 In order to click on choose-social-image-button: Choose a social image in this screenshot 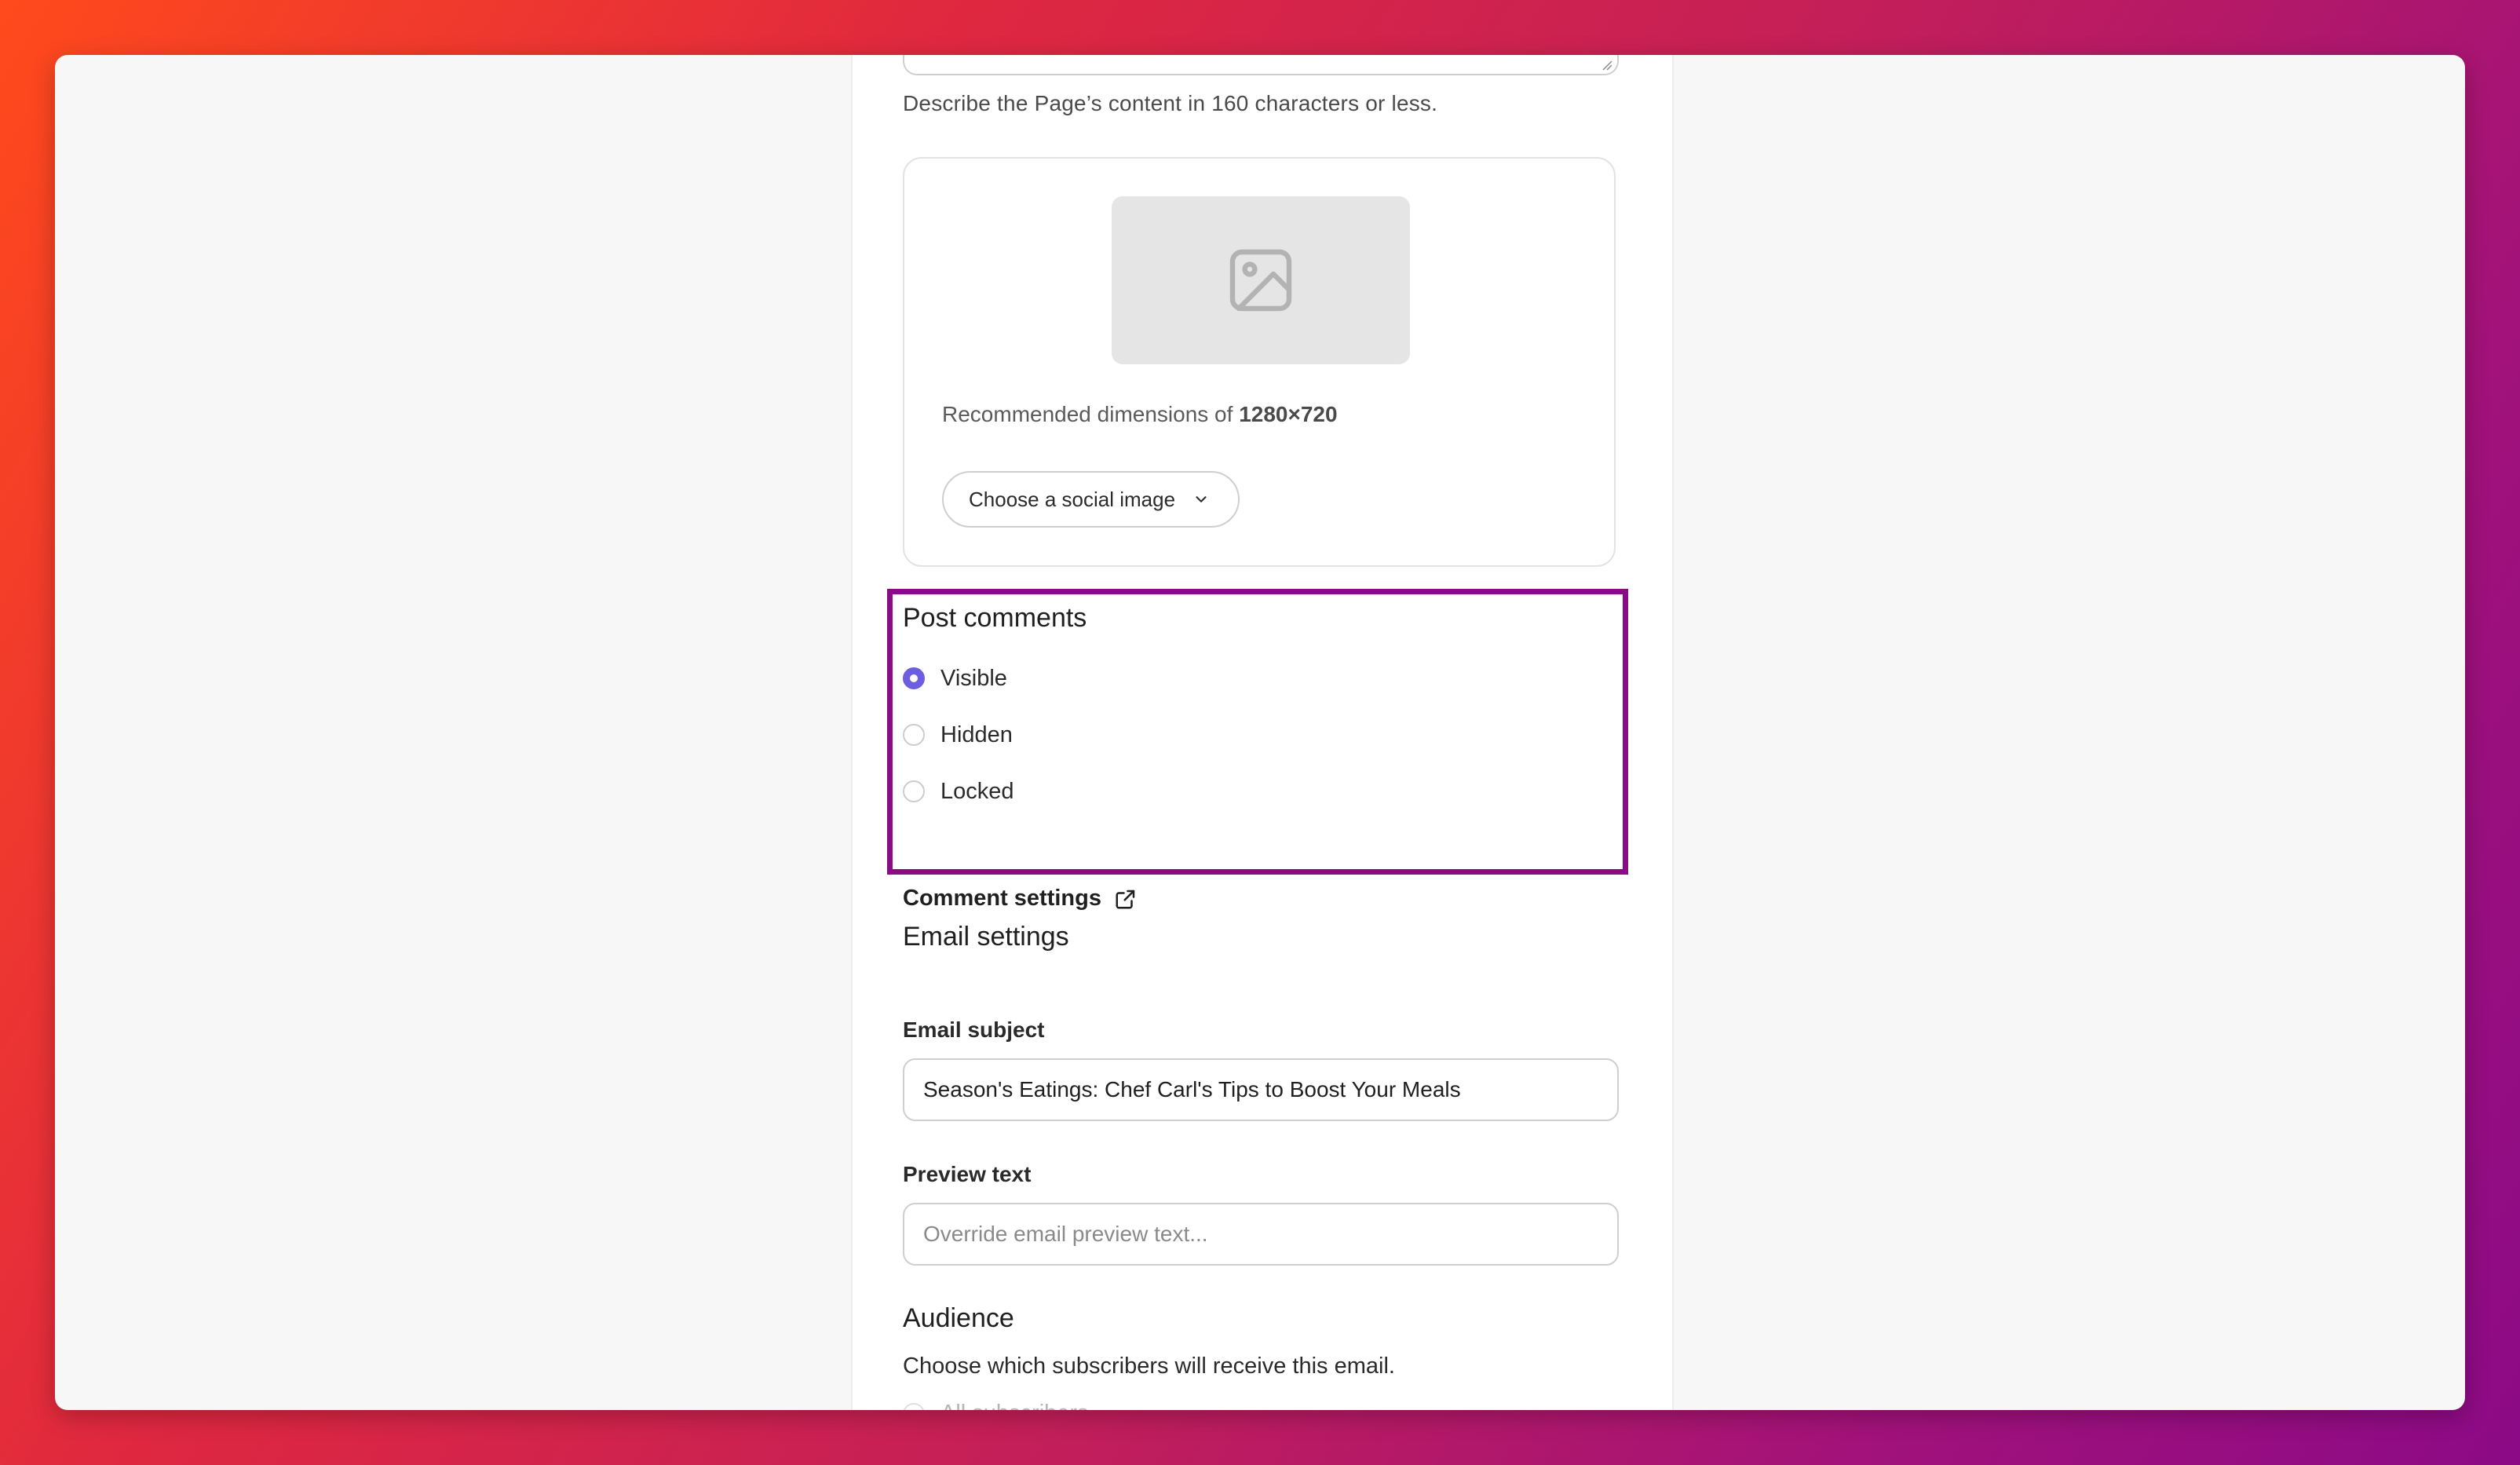, I will do `click(1091, 499)`.